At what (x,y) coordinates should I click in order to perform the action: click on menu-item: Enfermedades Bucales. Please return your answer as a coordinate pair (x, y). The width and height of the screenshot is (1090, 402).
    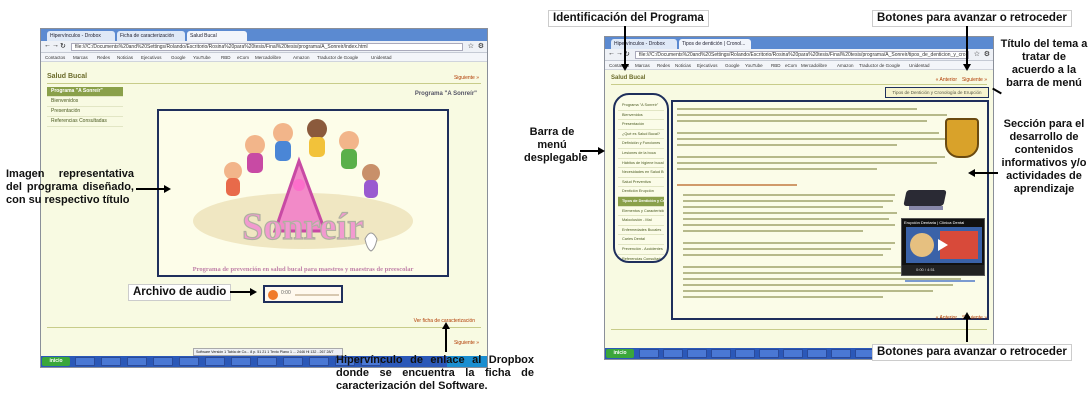
    Looking at the image, I should click on (641, 231).